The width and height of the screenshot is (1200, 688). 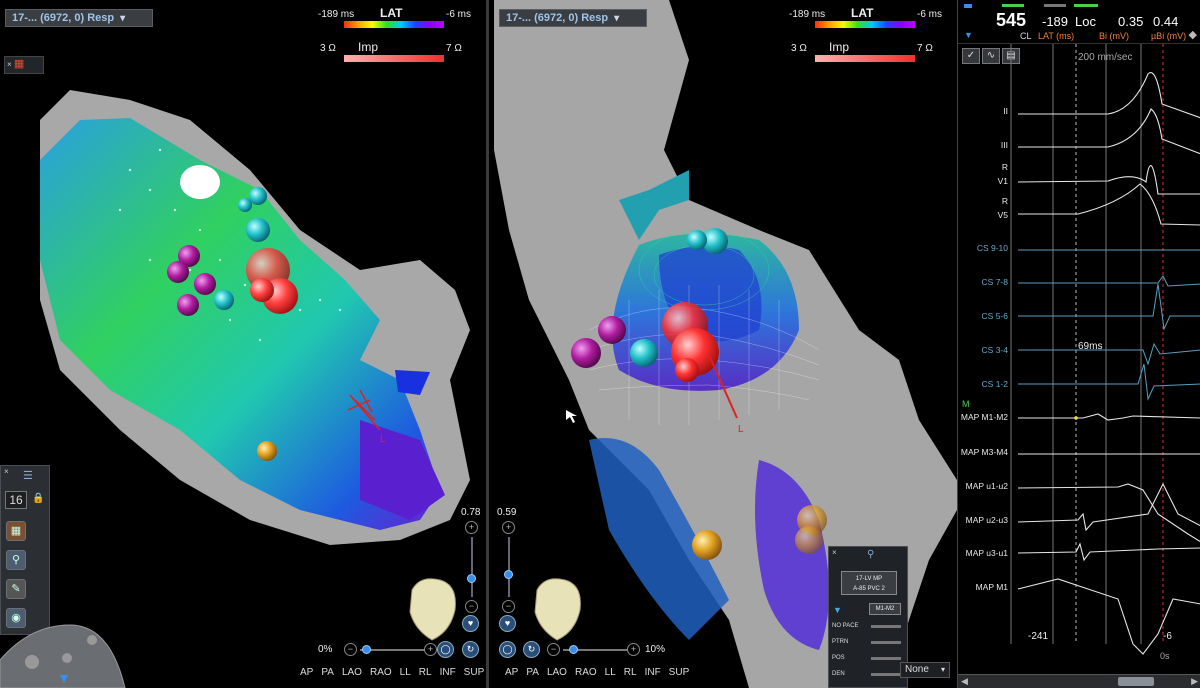 What do you see at coordinates (1038, 636) in the screenshot?
I see `window-start: -241` at bounding box center [1038, 636].